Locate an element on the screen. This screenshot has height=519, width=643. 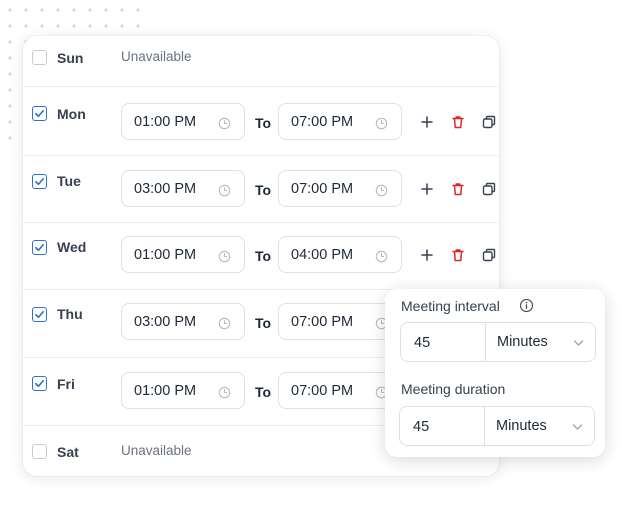
day-checkbox-mon is located at coordinates (39, 113).